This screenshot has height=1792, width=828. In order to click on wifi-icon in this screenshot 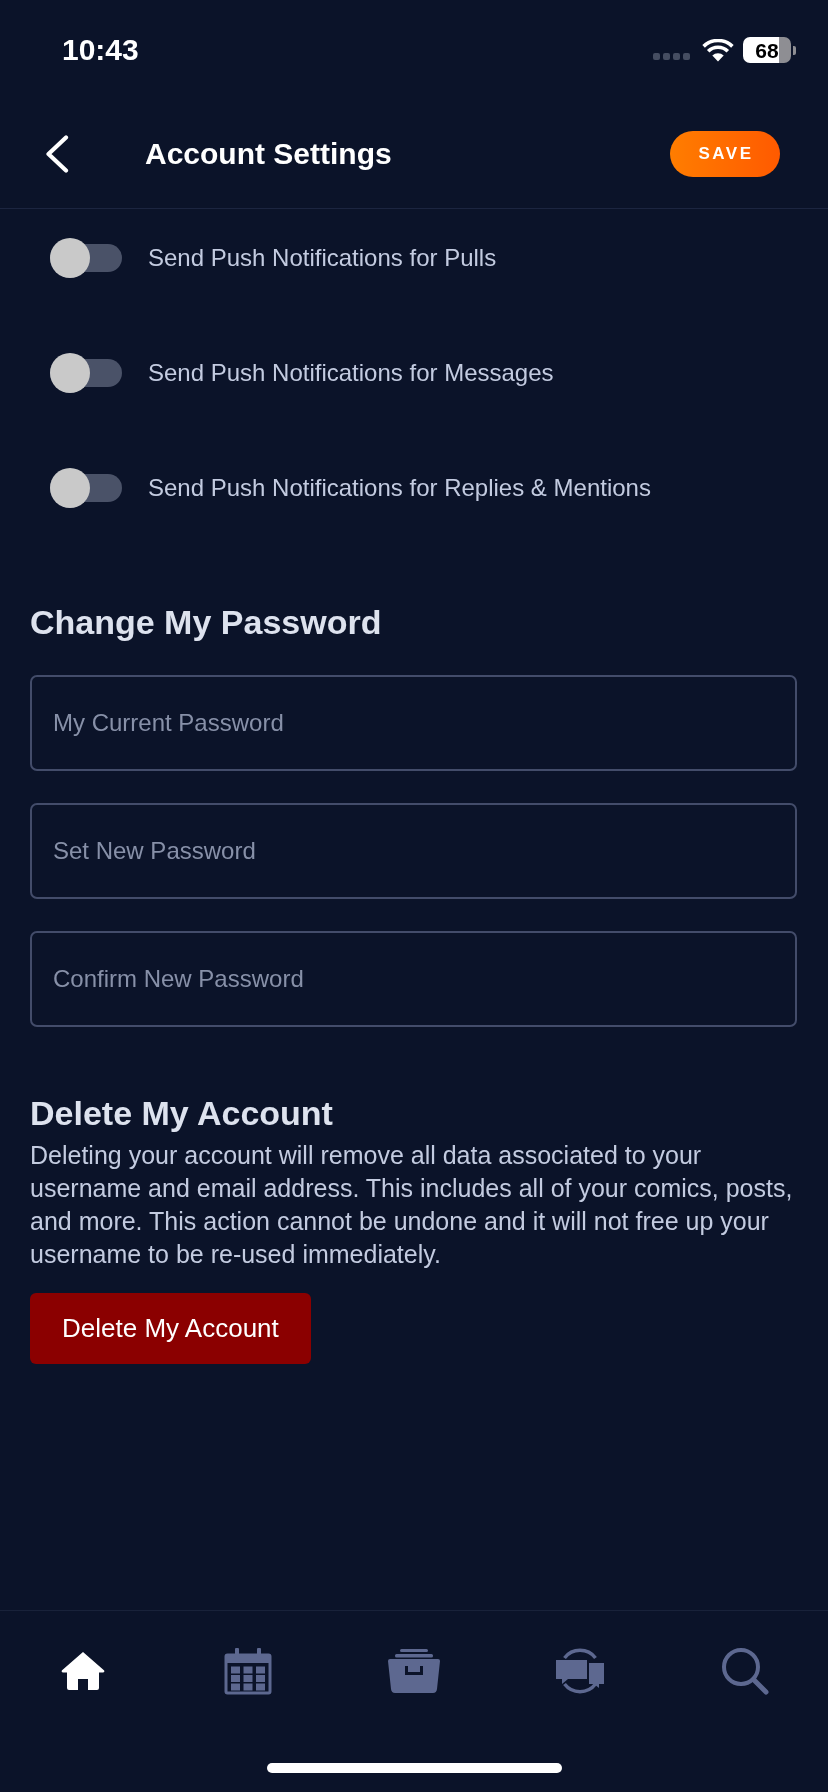, I will do `click(718, 50)`.